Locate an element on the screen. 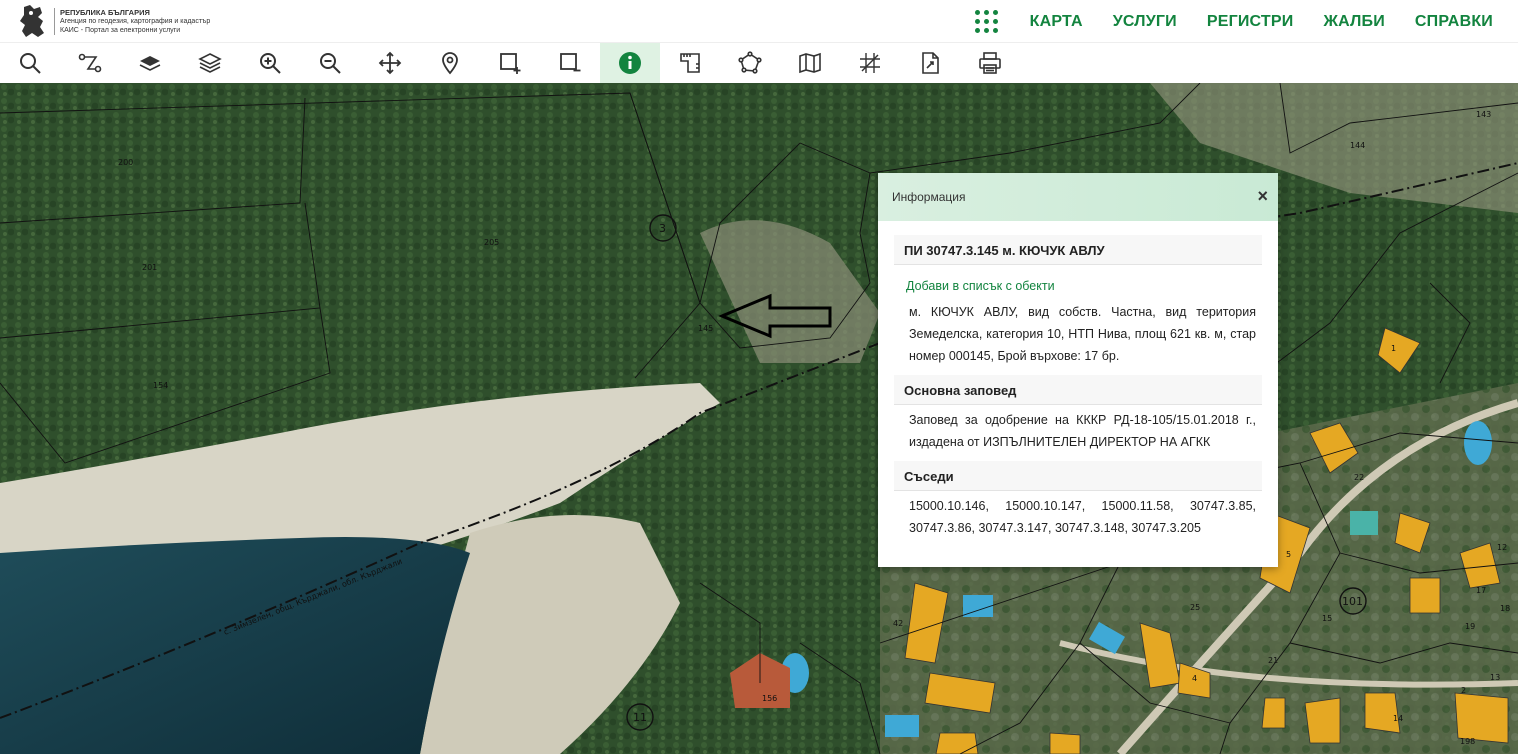 The width and height of the screenshot is (1518, 754). popup-header: Информация × is located at coordinates (1078, 197).